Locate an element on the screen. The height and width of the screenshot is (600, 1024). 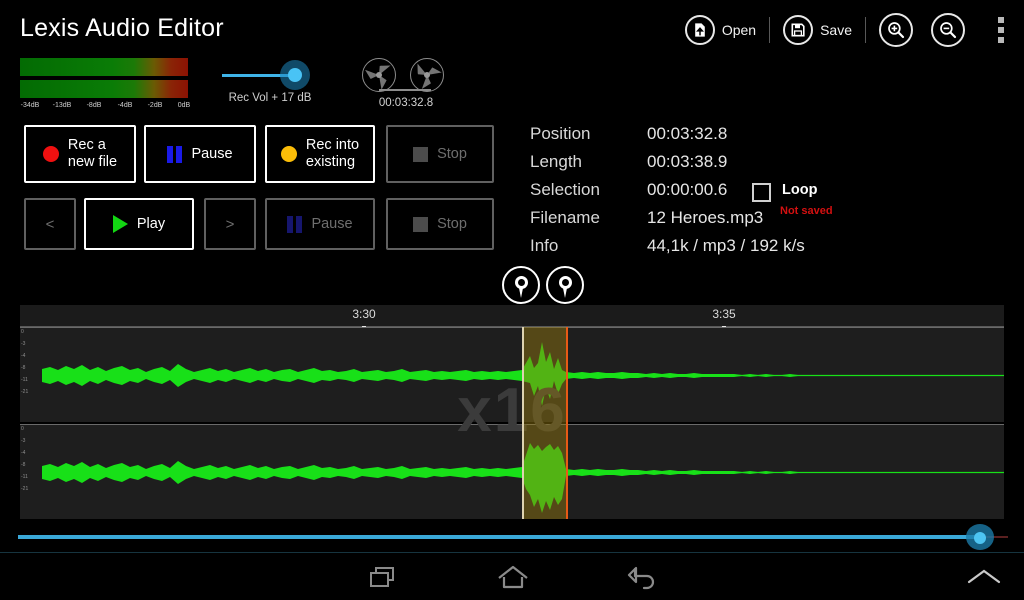
chevron-up-icon is located at coordinates (984, 576).